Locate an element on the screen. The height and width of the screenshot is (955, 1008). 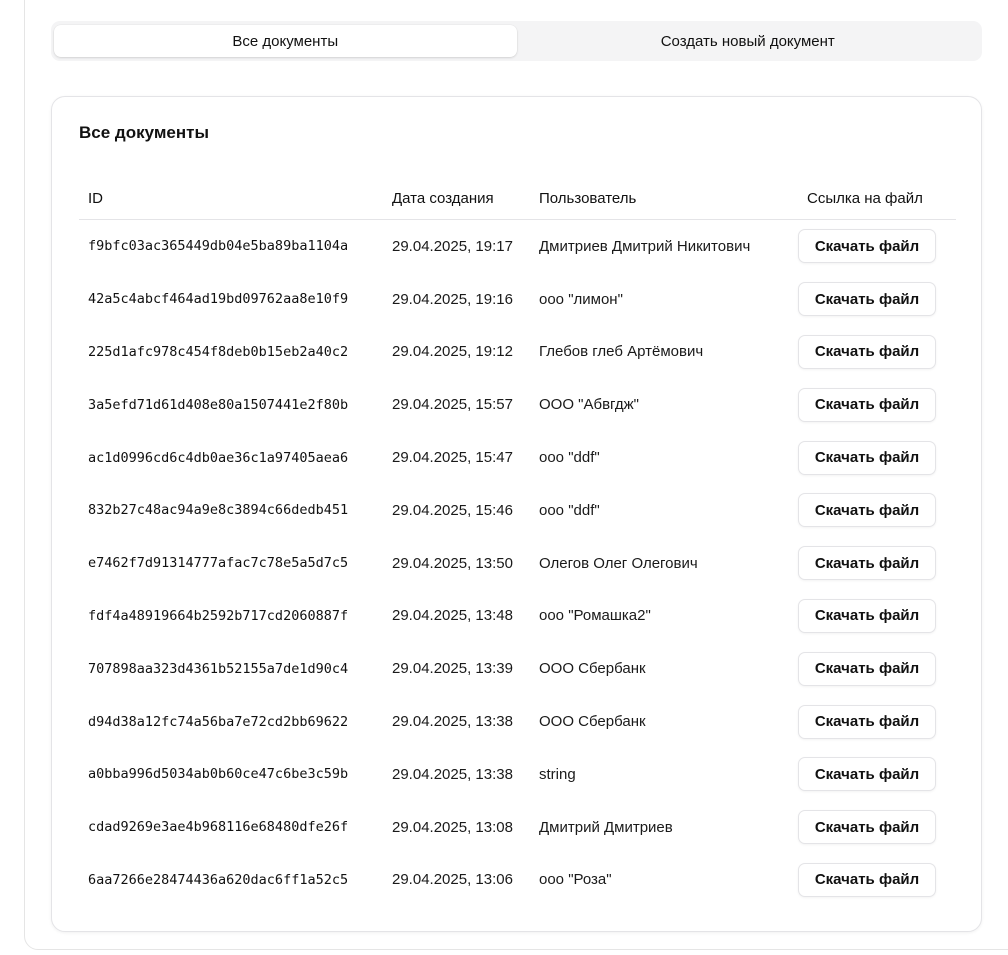
row-id: fdf4a48919664b2592b717cd2060887f is located at coordinates (218, 615).